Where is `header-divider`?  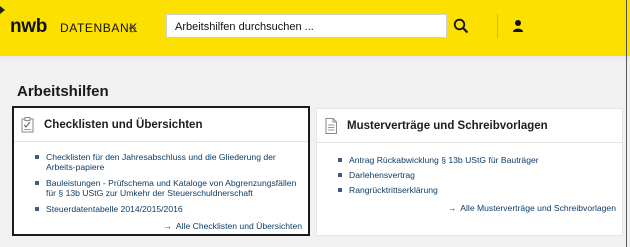
header-divider is located at coordinates (497, 26).